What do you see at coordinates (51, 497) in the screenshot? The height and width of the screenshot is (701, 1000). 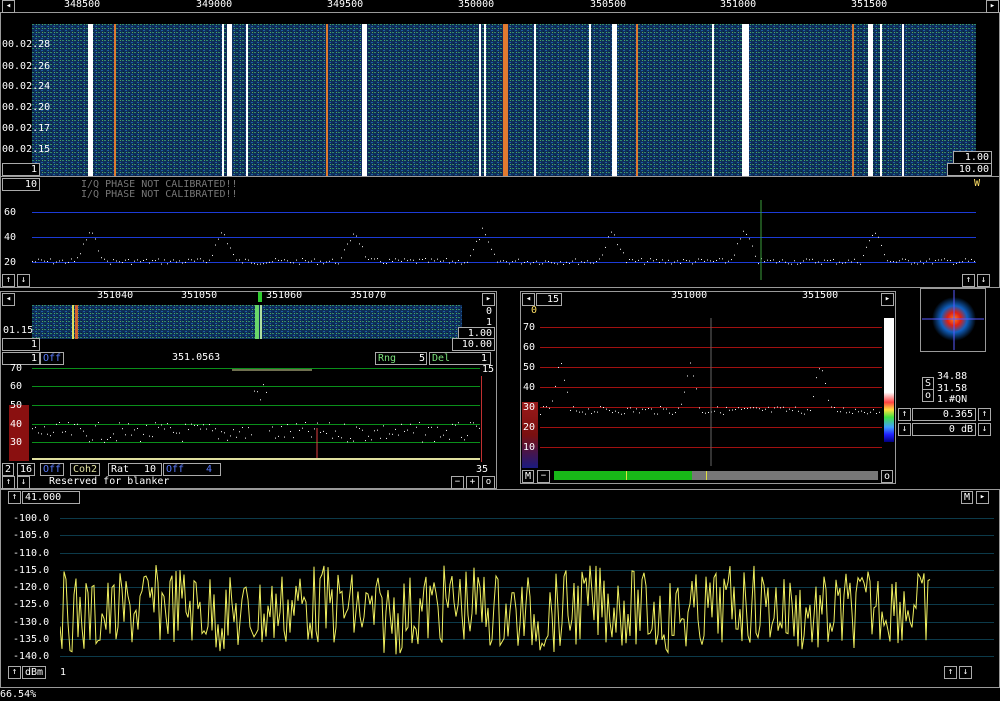 I see `audio-level-box: 41.000` at bounding box center [51, 497].